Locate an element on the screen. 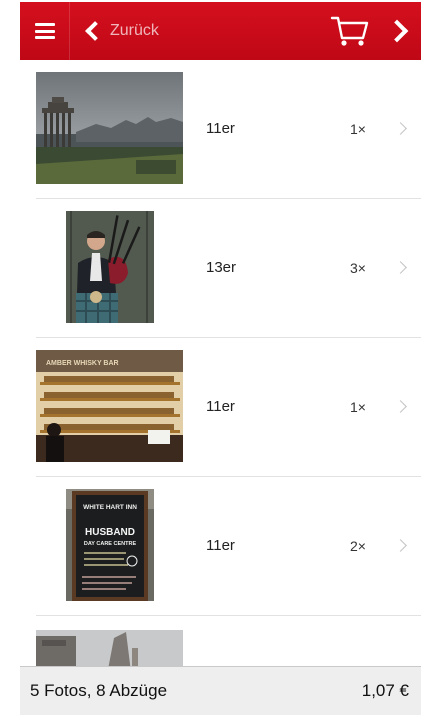  hamburger-icon is located at coordinates (44, 31).